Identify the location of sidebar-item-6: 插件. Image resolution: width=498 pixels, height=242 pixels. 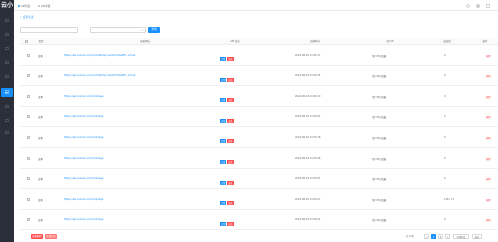
(7, 92).